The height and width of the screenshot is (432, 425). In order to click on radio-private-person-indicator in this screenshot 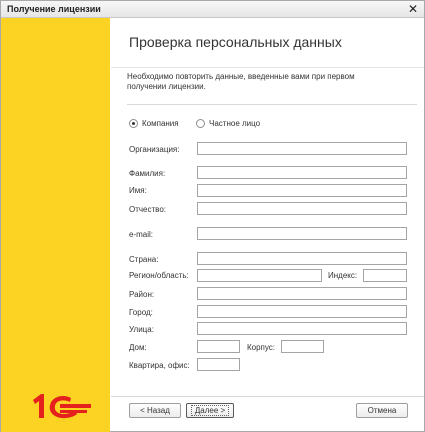, I will do `click(200, 123)`.